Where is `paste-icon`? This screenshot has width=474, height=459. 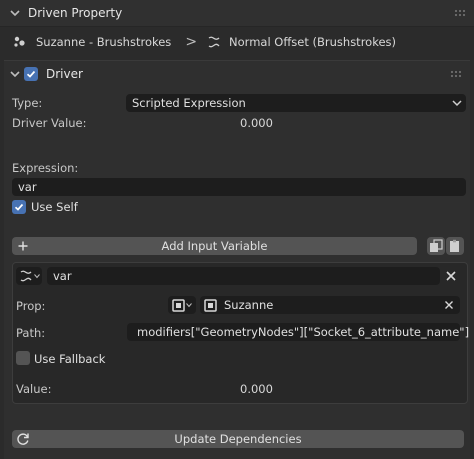
paste-icon is located at coordinates (454, 245).